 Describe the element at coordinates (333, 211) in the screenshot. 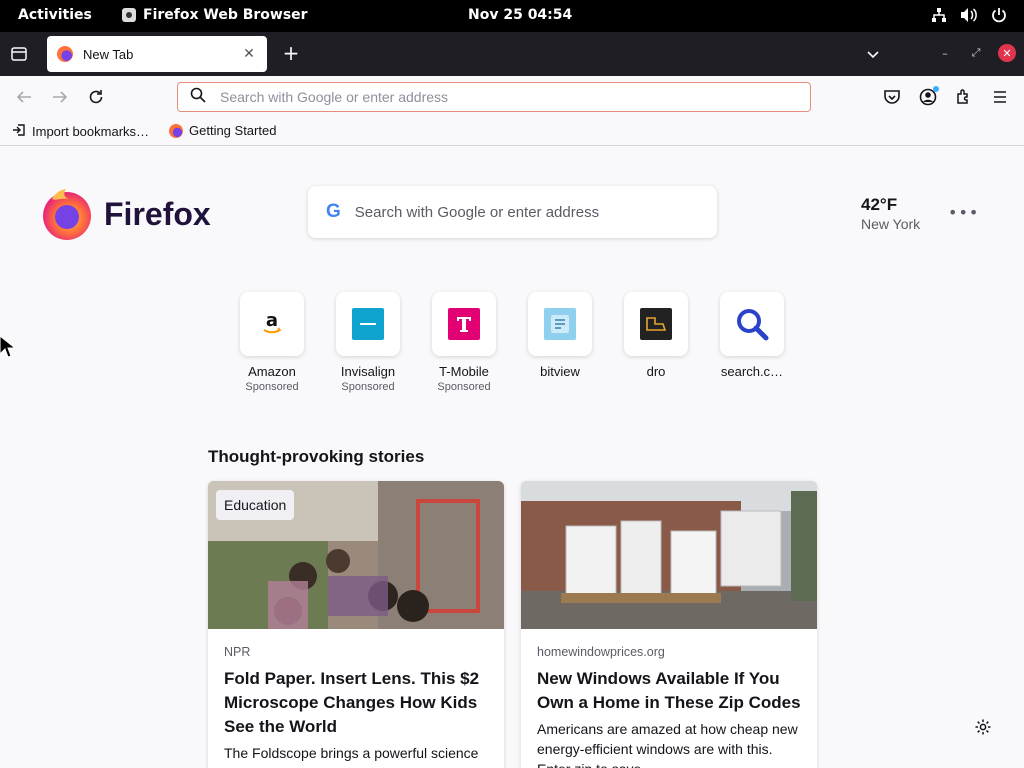

I see `google-icon: G` at that location.